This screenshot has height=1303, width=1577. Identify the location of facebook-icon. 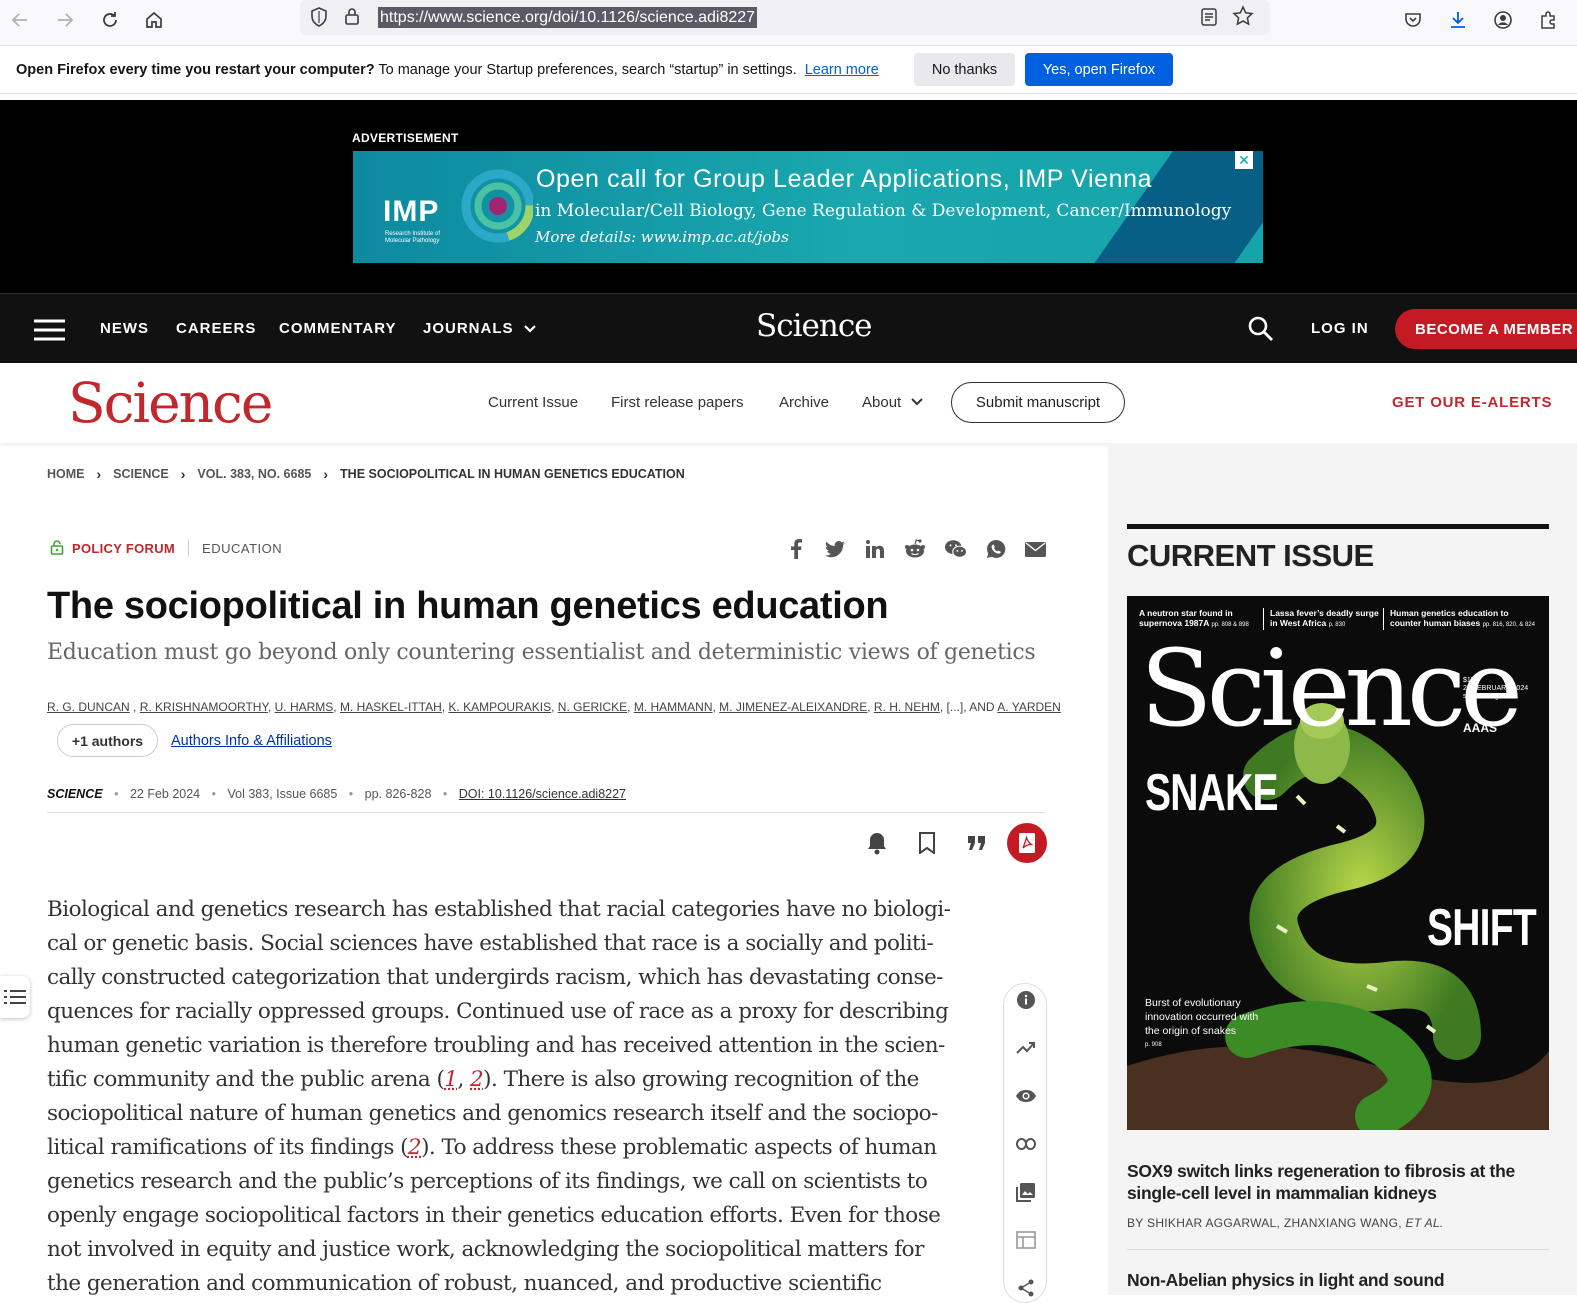
(796, 549).